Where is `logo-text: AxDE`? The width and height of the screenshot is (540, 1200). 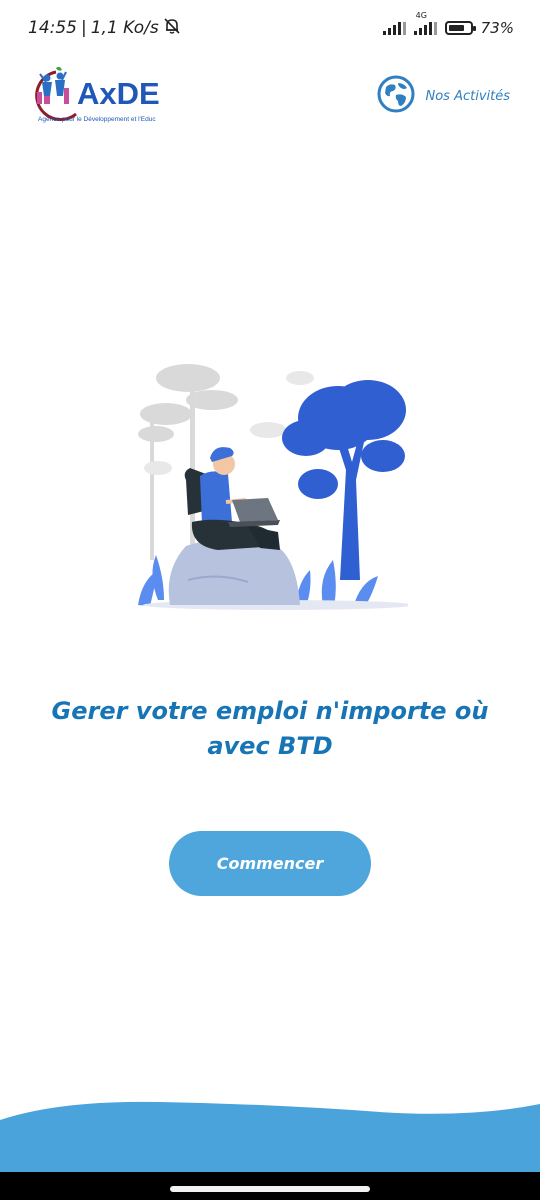
logo-text: AxDE is located at coordinates (118, 93).